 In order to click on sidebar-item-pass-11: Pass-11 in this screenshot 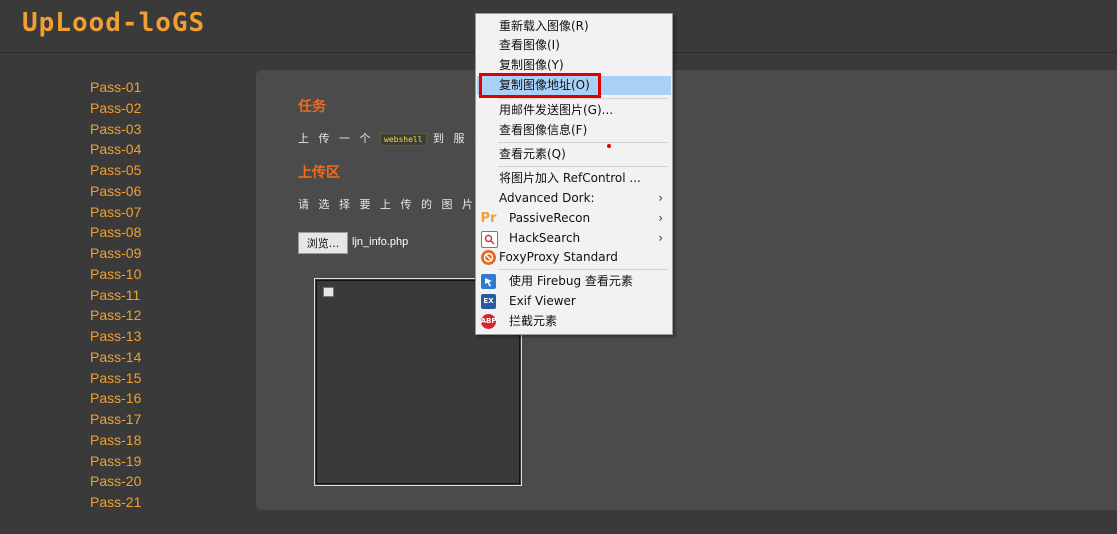, I will do `click(115, 295)`.